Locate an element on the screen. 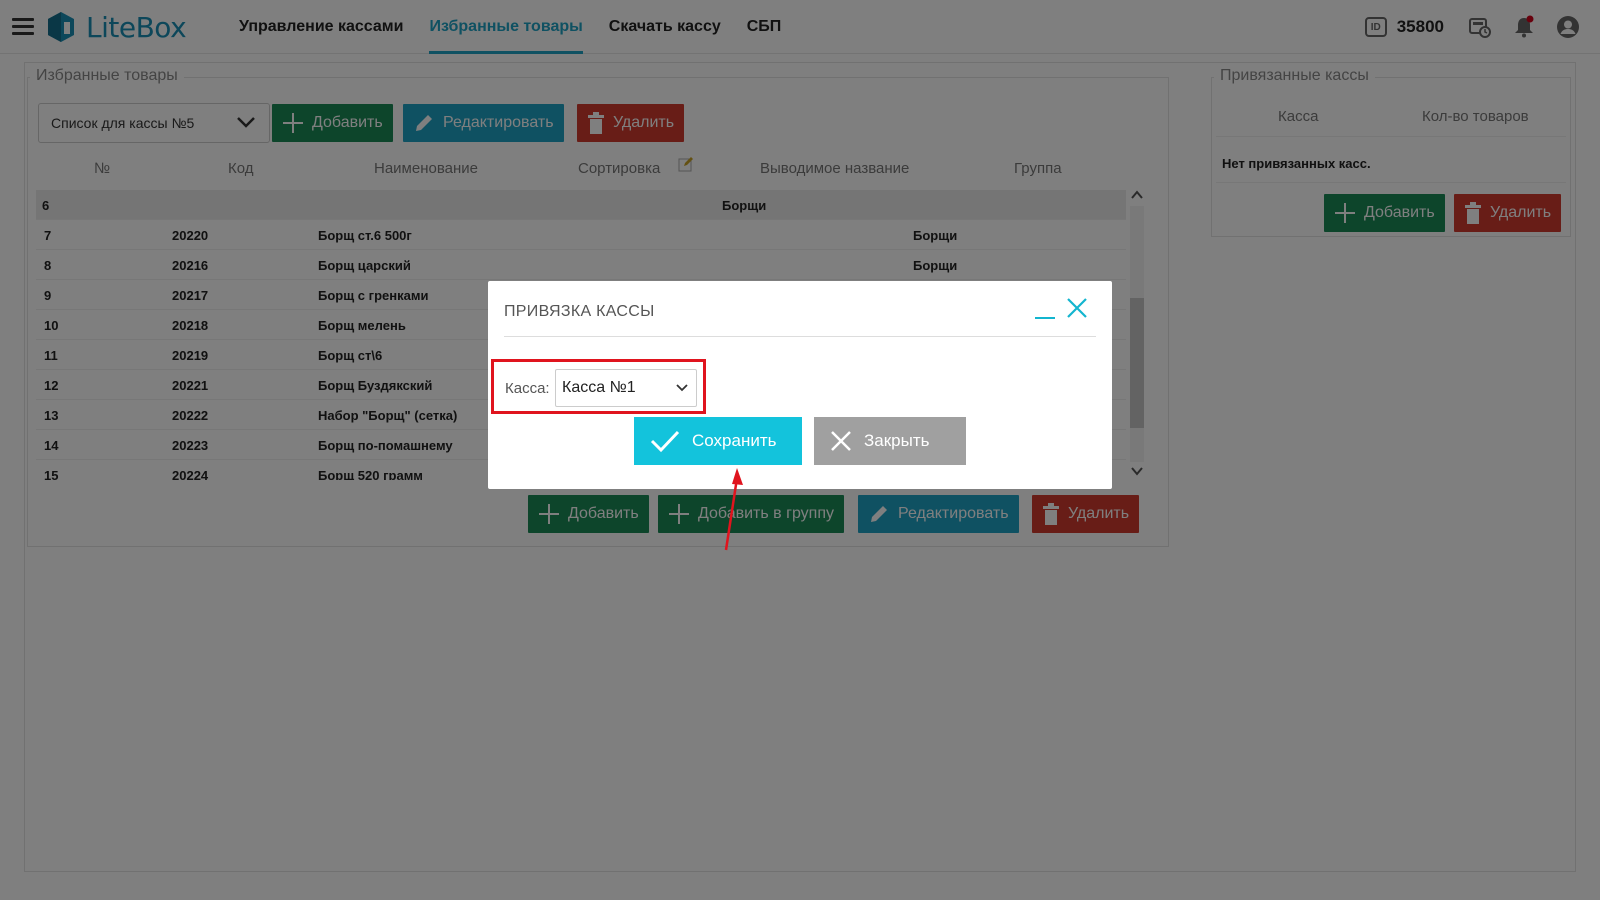 Image resolution: width=1600 pixels, height=900 pixels. highlight-box is located at coordinates (598, 386).